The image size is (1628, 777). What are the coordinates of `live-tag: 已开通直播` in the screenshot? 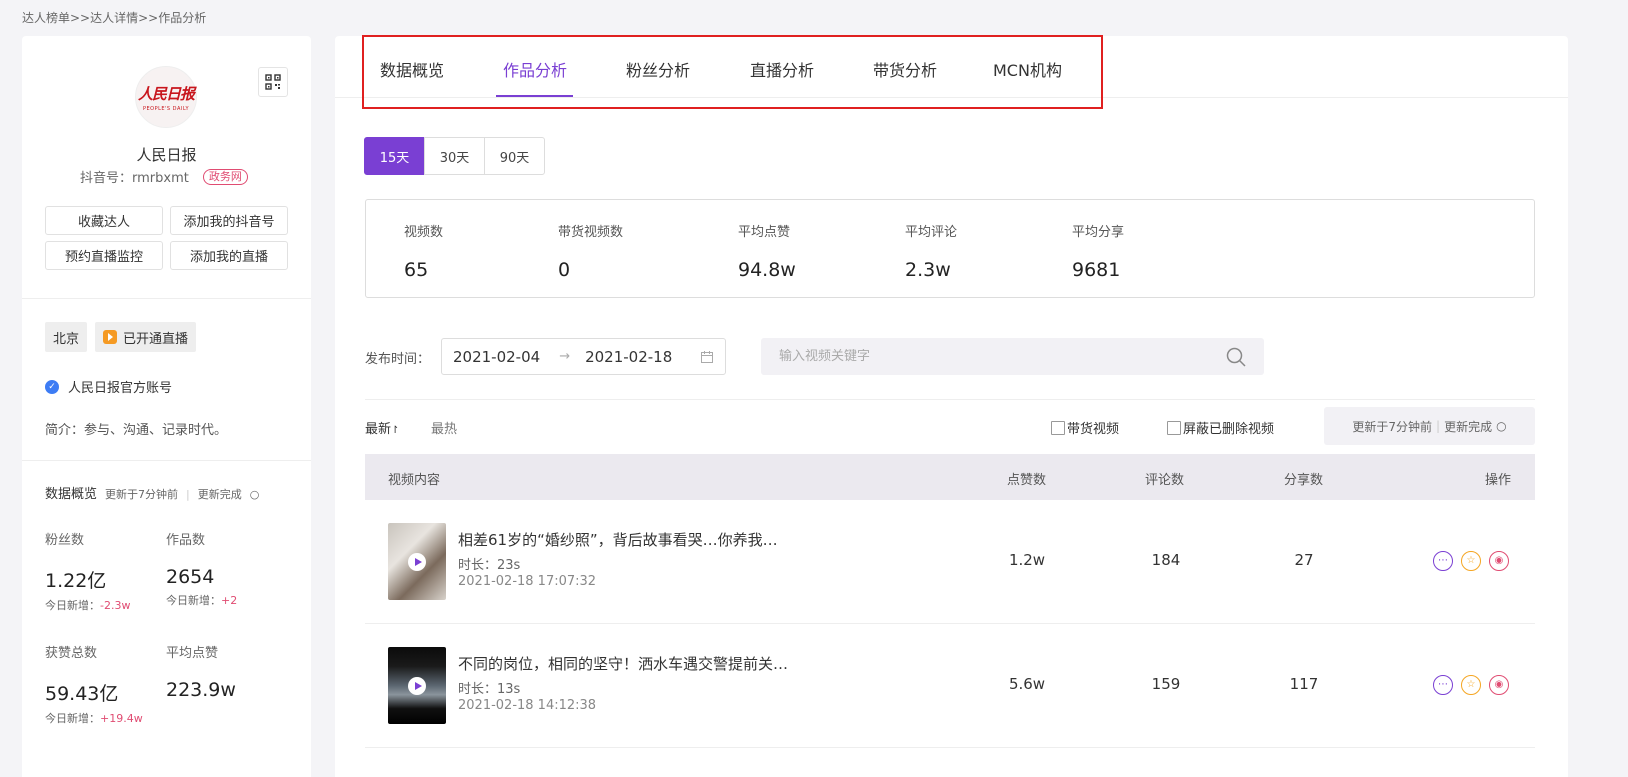 It's located at (146, 337).